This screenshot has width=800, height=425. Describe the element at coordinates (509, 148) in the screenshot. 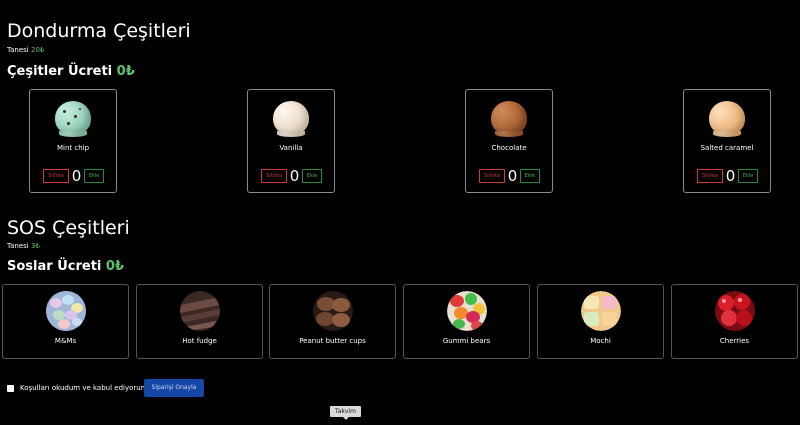

I see `icecream-name: Chocolate` at that location.